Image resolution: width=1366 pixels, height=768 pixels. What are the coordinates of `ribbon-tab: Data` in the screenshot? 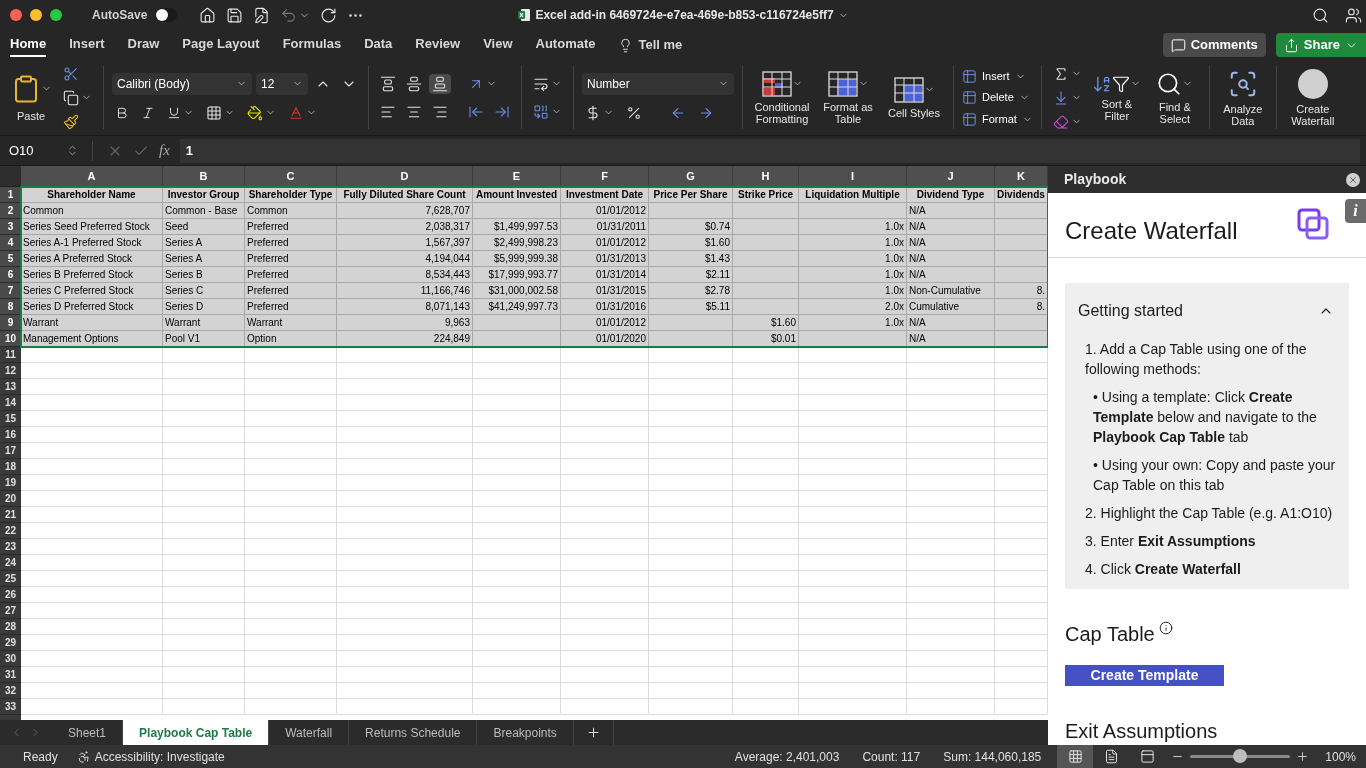 It's located at (378, 45).